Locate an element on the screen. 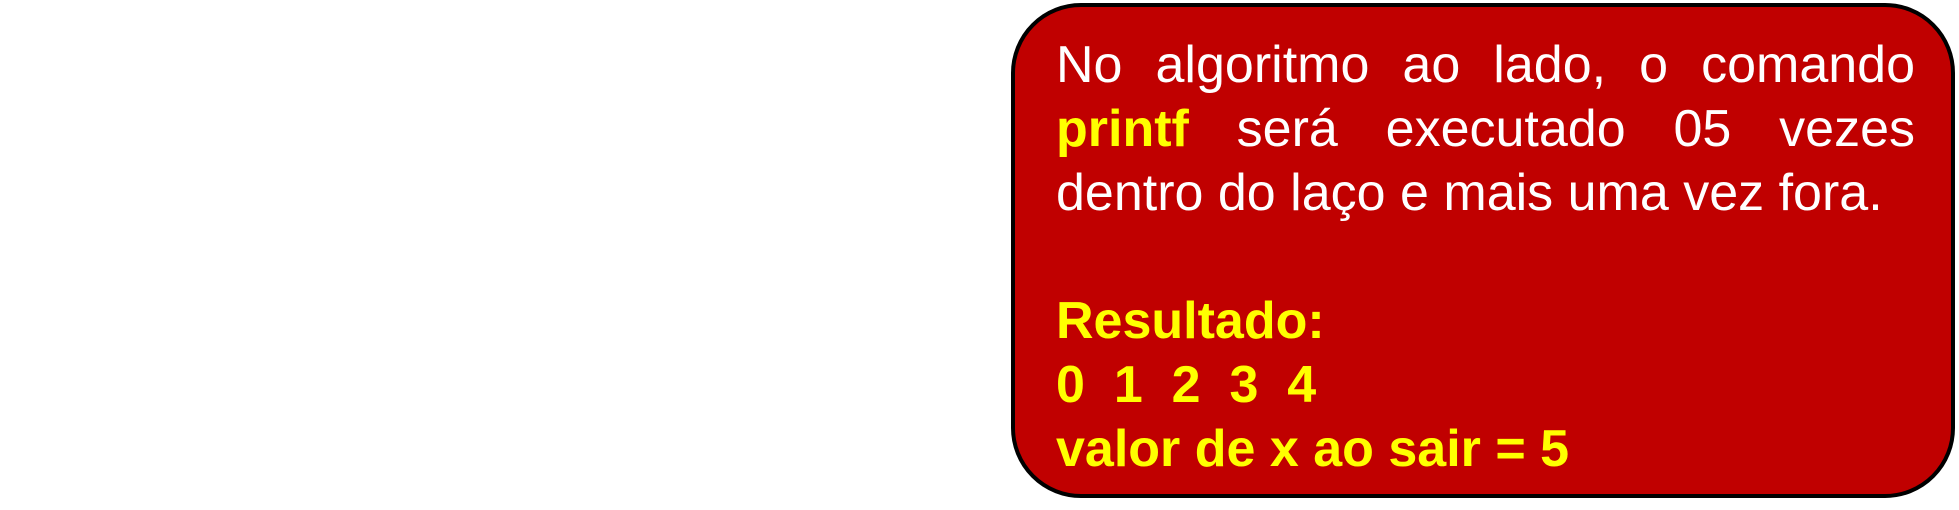 The width and height of the screenshot is (1959, 510). result-values: 0 1 2 3 4 is located at coordinates (1186, 385).